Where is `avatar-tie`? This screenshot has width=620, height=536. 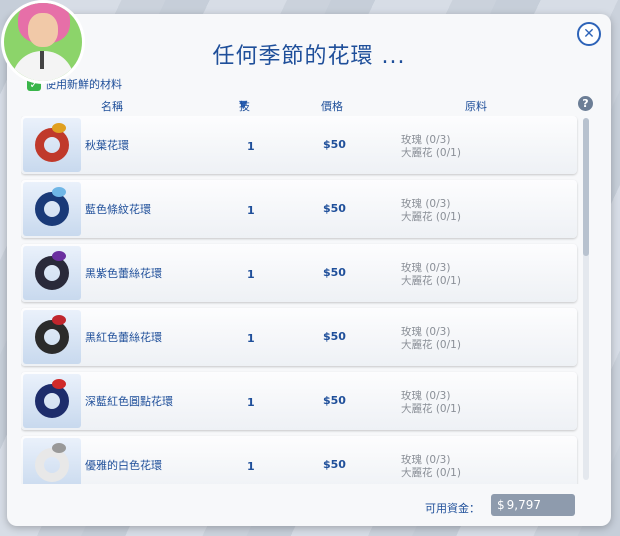
avatar-tie is located at coordinates (42, 60).